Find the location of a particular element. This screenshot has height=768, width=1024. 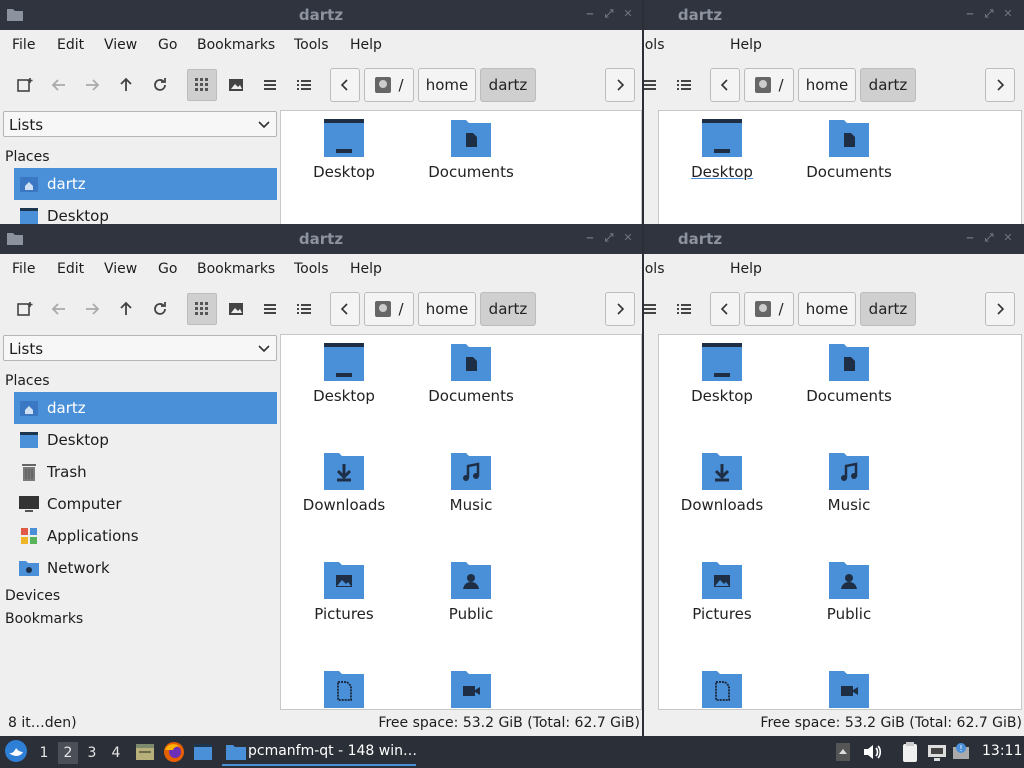

tray-expand-button is located at coordinates (843, 752).